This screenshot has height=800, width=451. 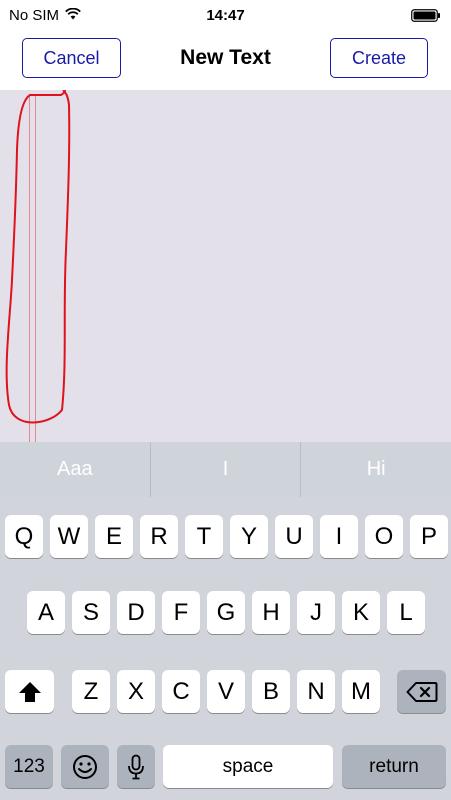 What do you see at coordinates (181, 691) in the screenshot?
I see `key-c: C` at bounding box center [181, 691].